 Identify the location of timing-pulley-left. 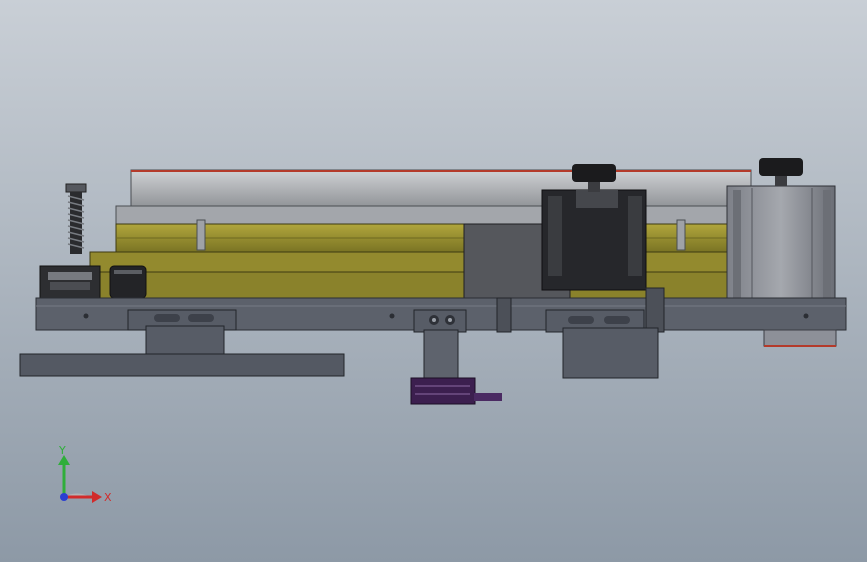
(70, 282).